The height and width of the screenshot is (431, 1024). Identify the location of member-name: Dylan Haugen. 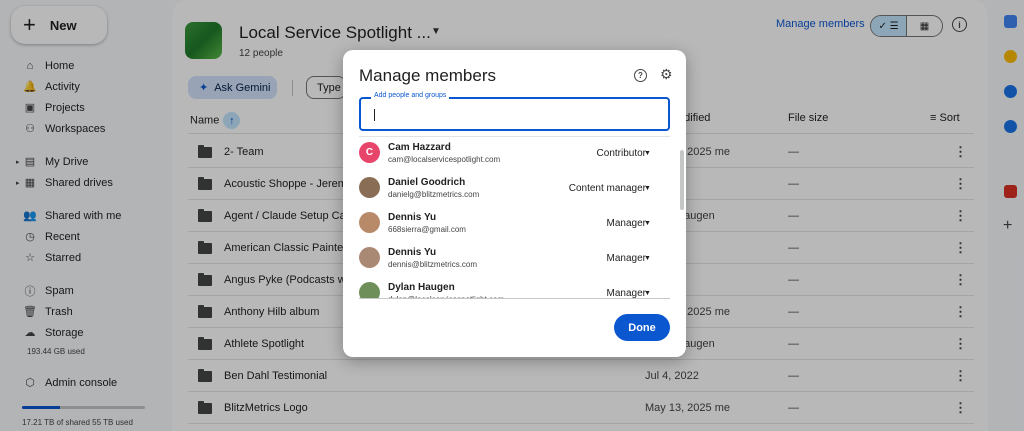
(421, 287).